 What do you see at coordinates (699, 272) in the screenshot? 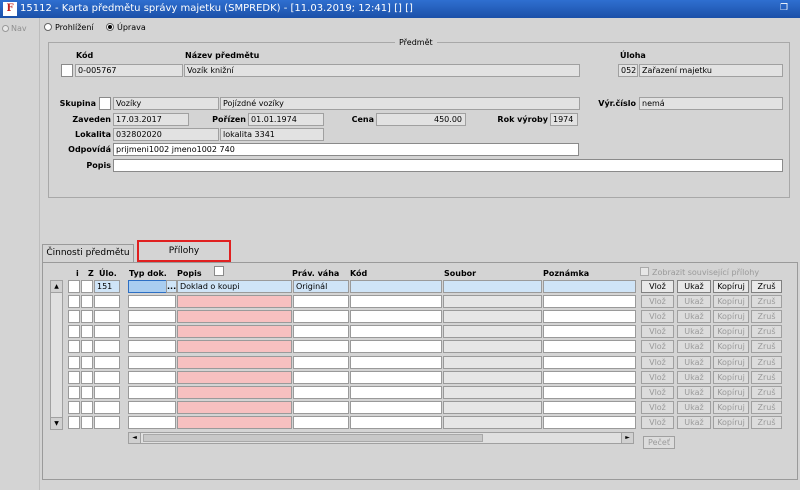
I see `show-related-toggle: Zobrazit související přílohy` at bounding box center [699, 272].